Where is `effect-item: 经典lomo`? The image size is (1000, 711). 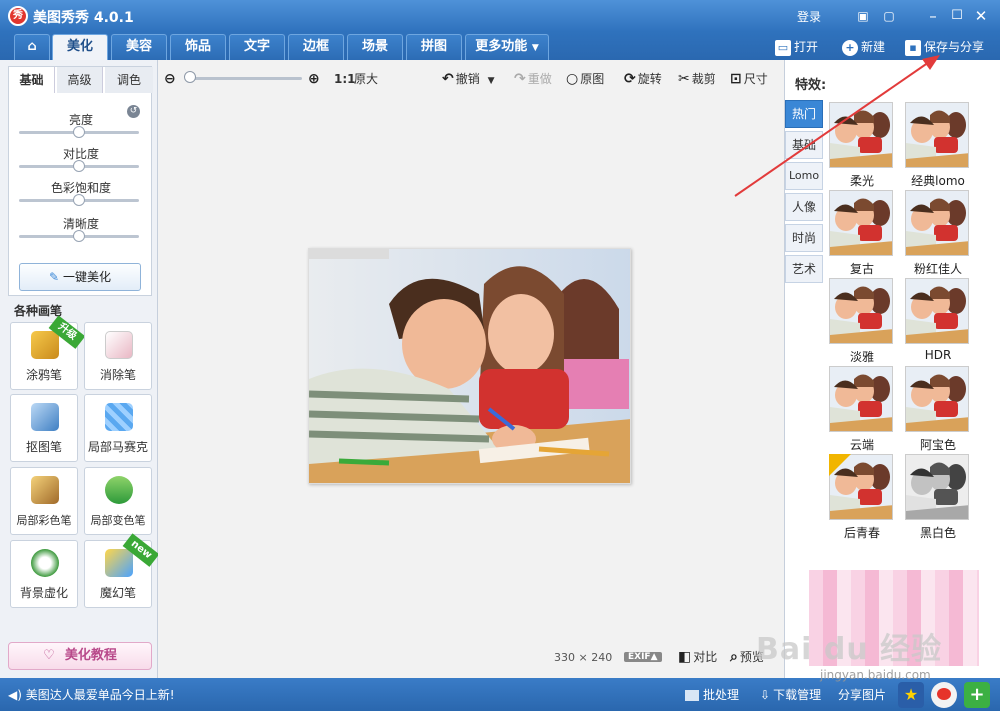
effect-item: 经典lomo is located at coordinates (938, 146).